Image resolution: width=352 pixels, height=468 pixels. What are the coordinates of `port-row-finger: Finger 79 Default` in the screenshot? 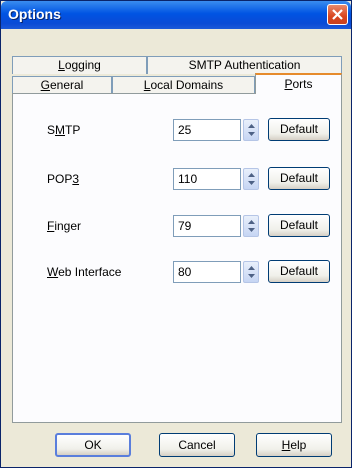 It's located at (177, 225).